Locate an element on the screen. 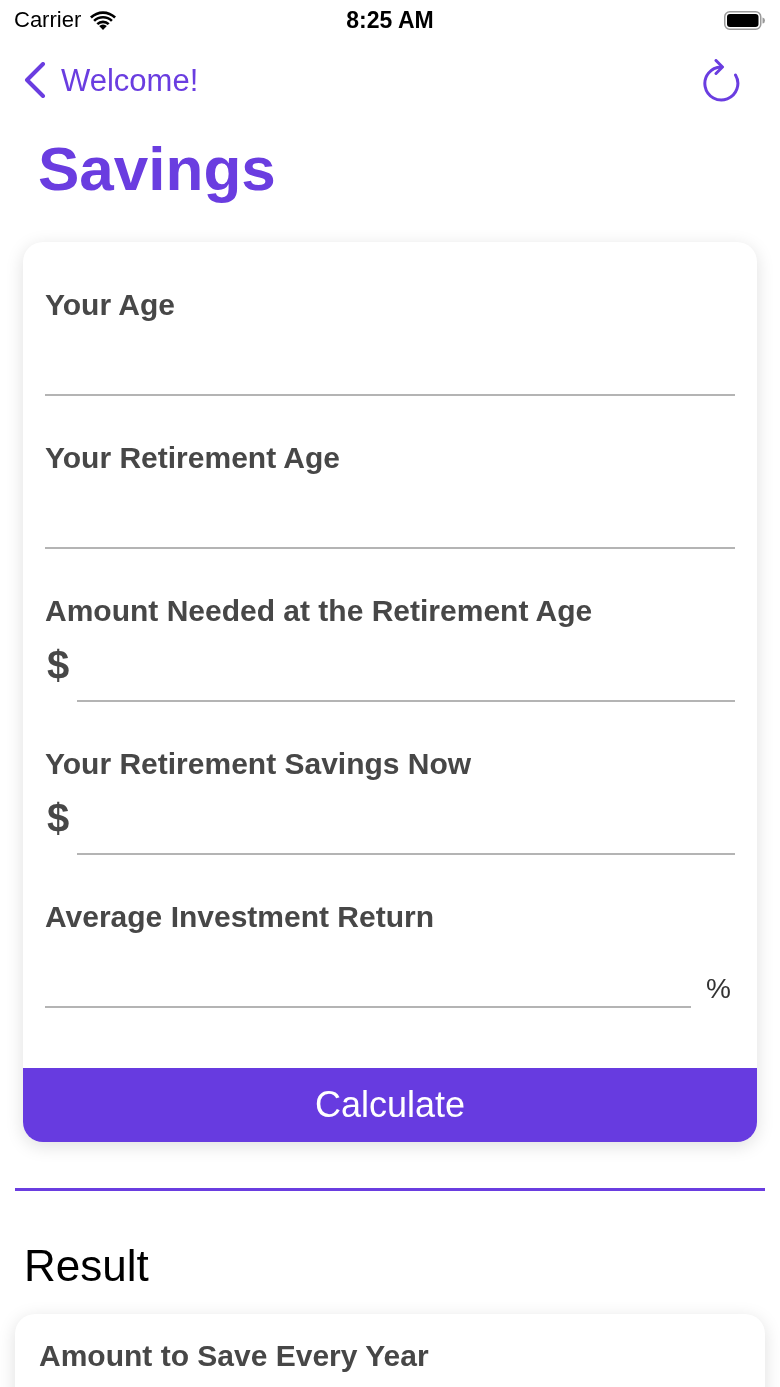 The height and width of the screenshot is (1387, 780). back-button: Welcome! is located at coordinates (111, 80).